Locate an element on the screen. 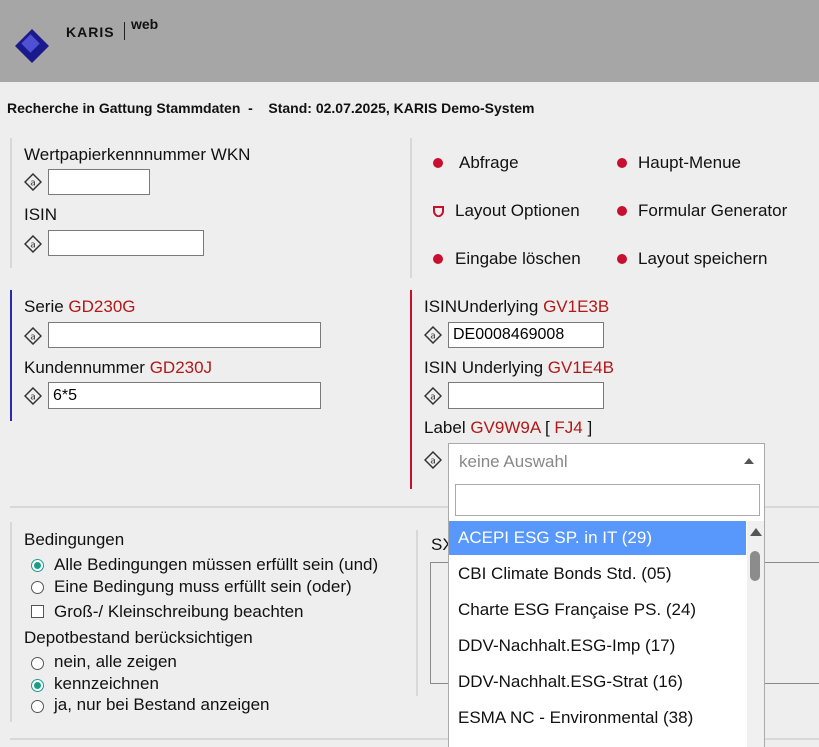 This screenshot has height=747, width=819. dropdown-option: ACEPI ESG SP. in IT (29) is located at coordinates (597, 538).